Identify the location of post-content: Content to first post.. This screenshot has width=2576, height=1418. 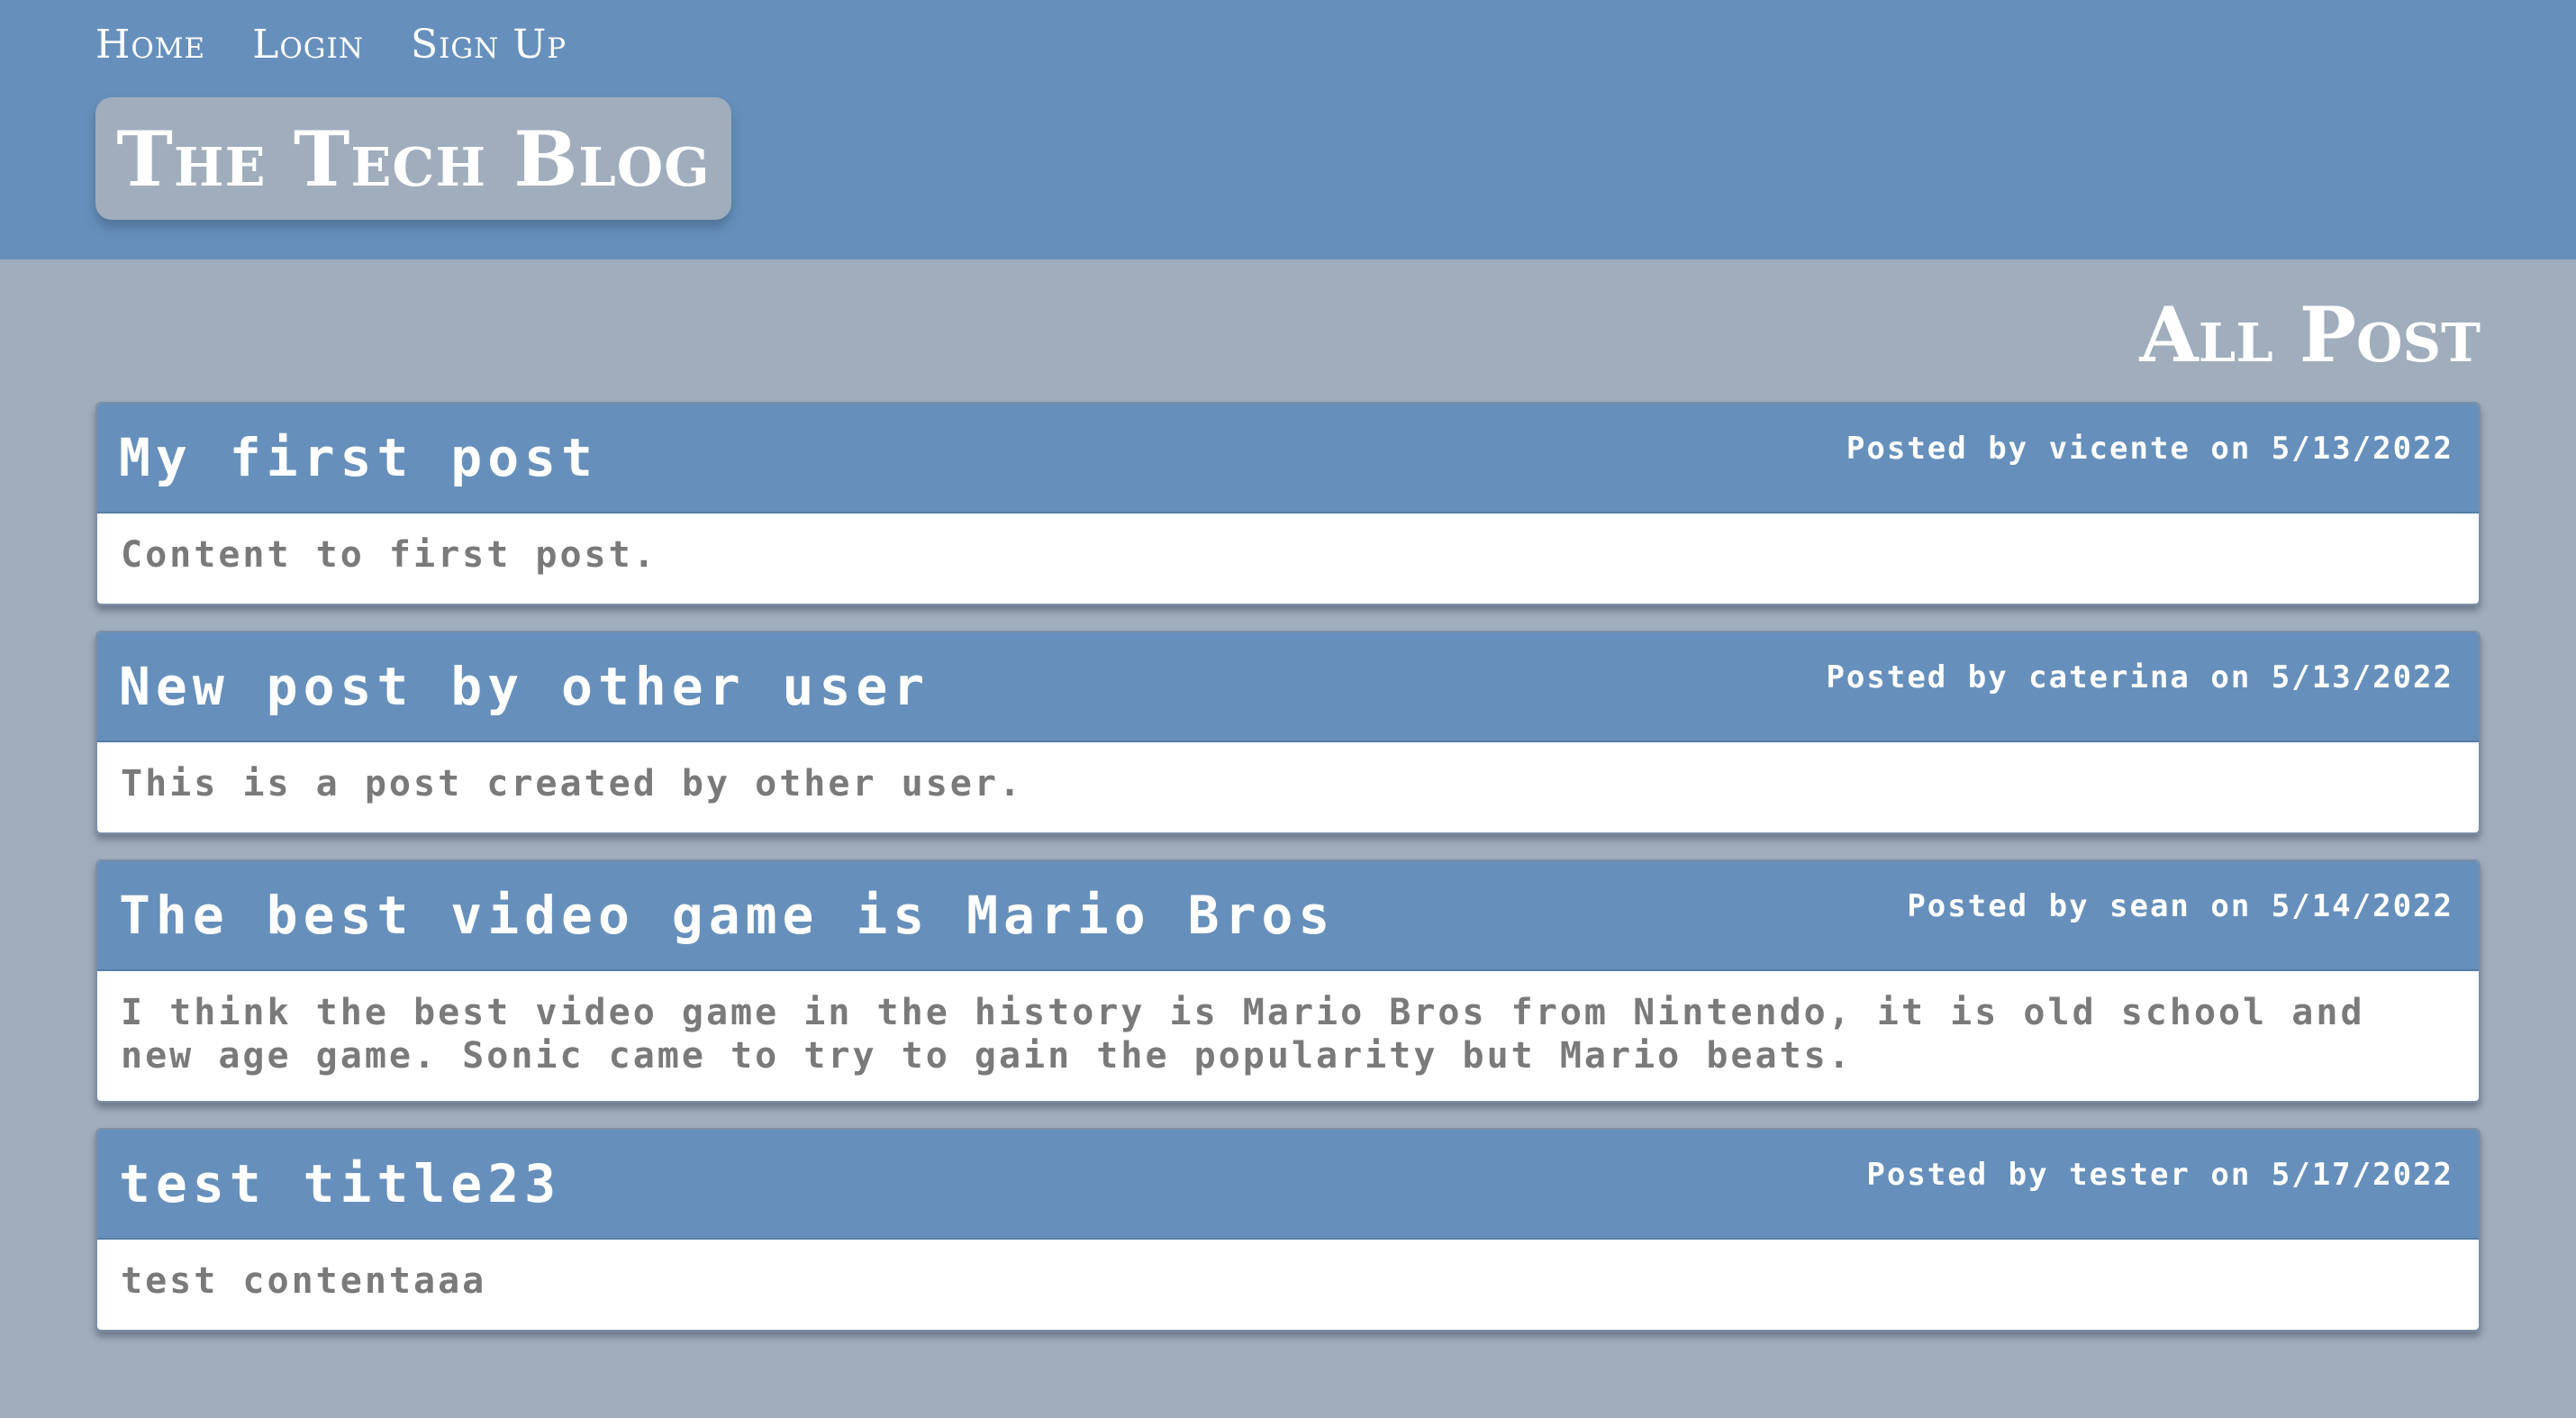
(389, 555).